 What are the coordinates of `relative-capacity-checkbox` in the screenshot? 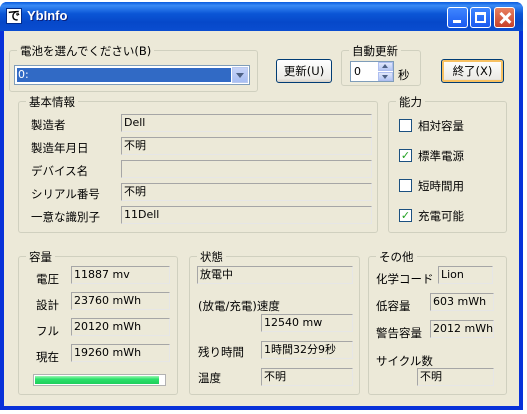 It's located at (405, 125).